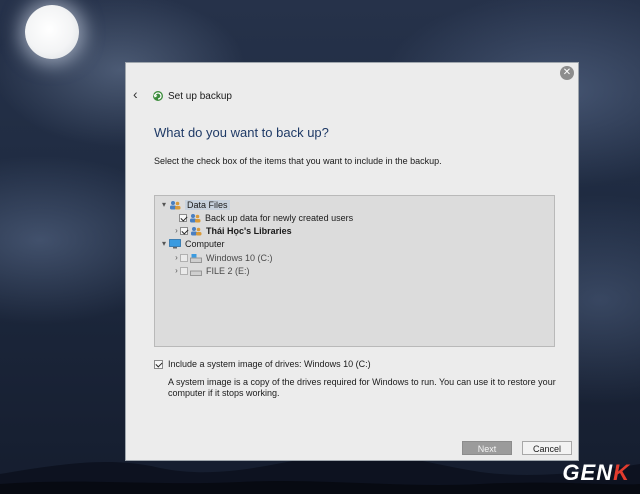 This screenshot has height=494, width=640. Describe the element at coordinates (184, 230) in the screenshot. I see `libraries-checkbox` at that location.